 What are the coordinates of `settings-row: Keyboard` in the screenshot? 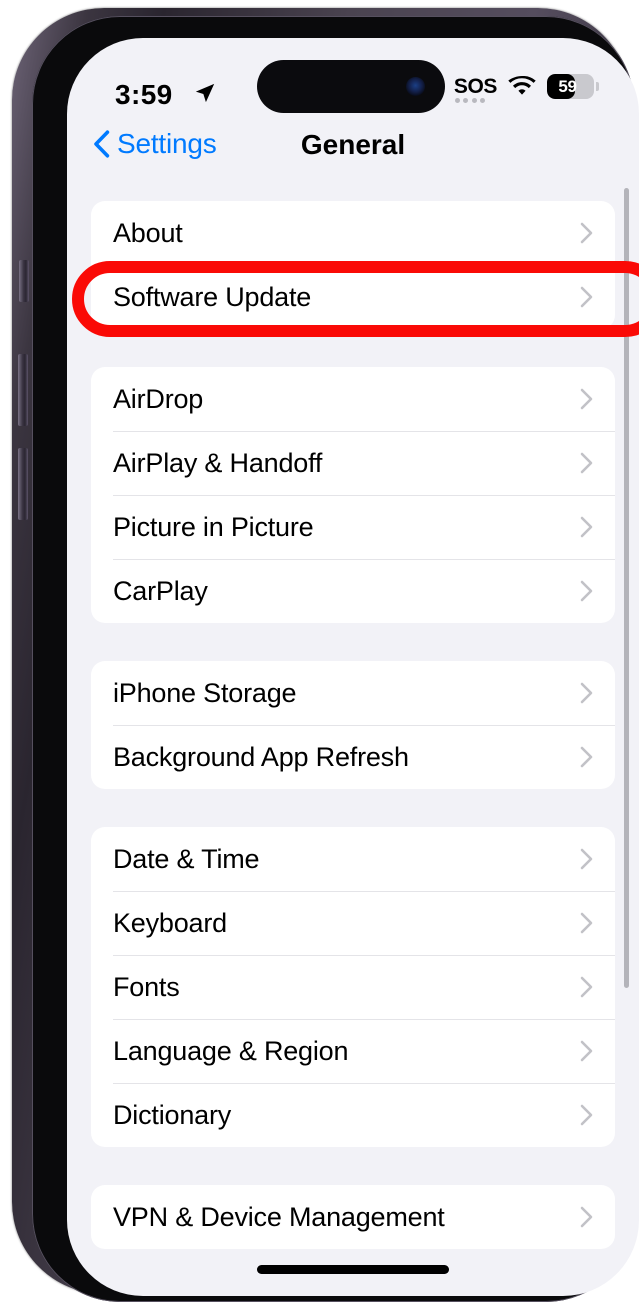 It's located at (353, 923).